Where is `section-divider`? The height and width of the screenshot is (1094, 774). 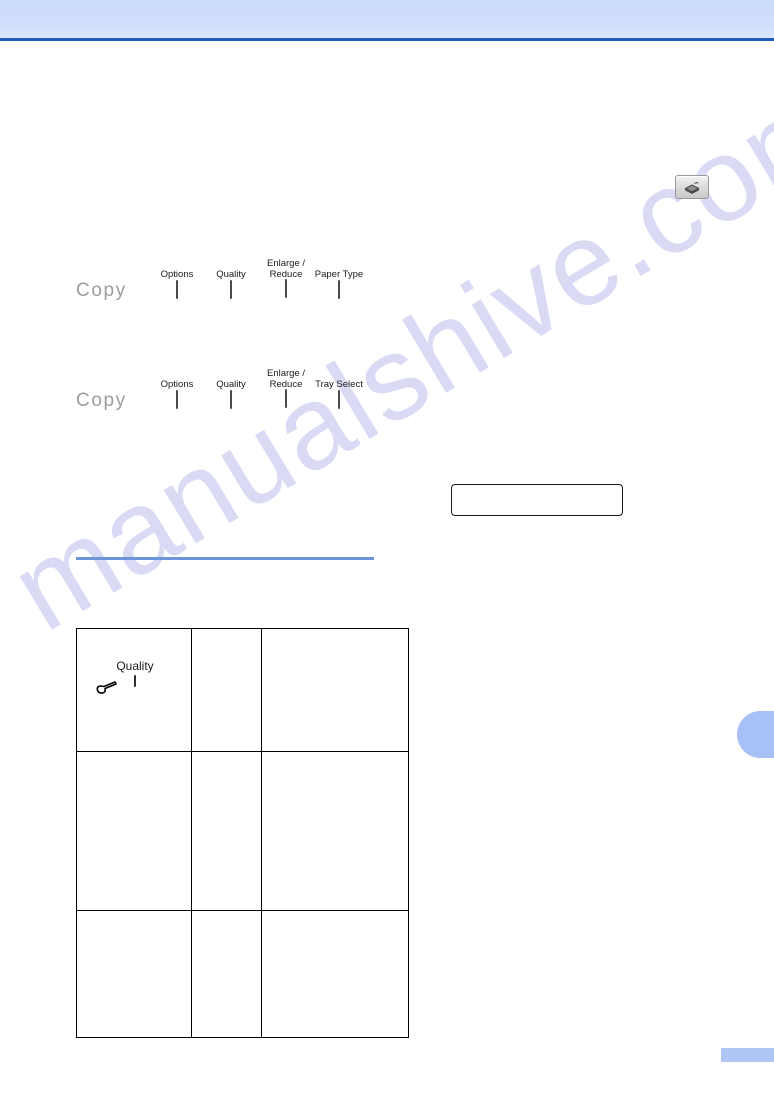
section-divider is located at coordinates (225, 558).